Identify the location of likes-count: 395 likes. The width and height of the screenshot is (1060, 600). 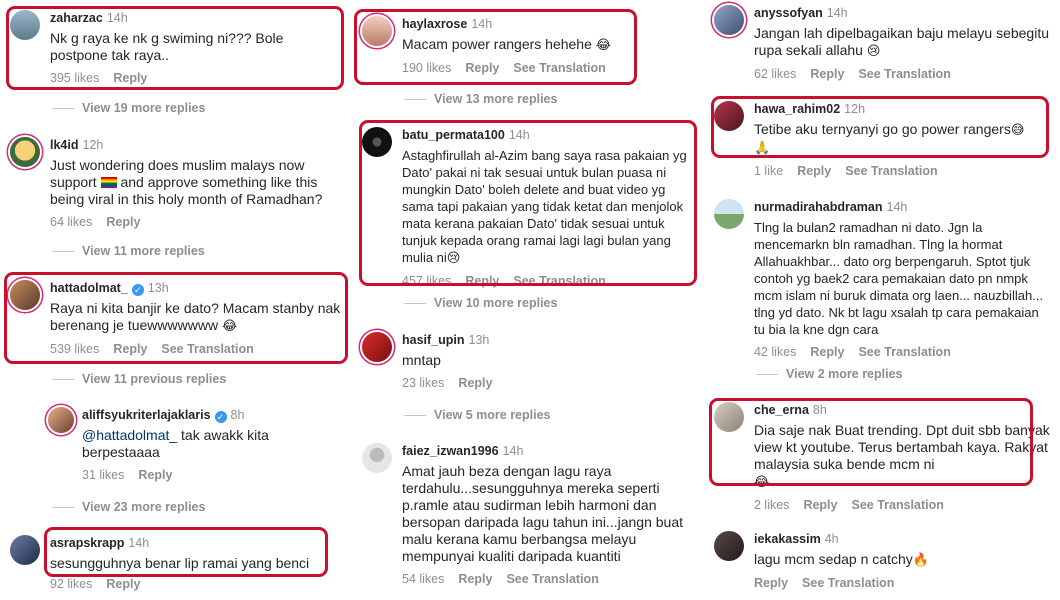
(74, 78).